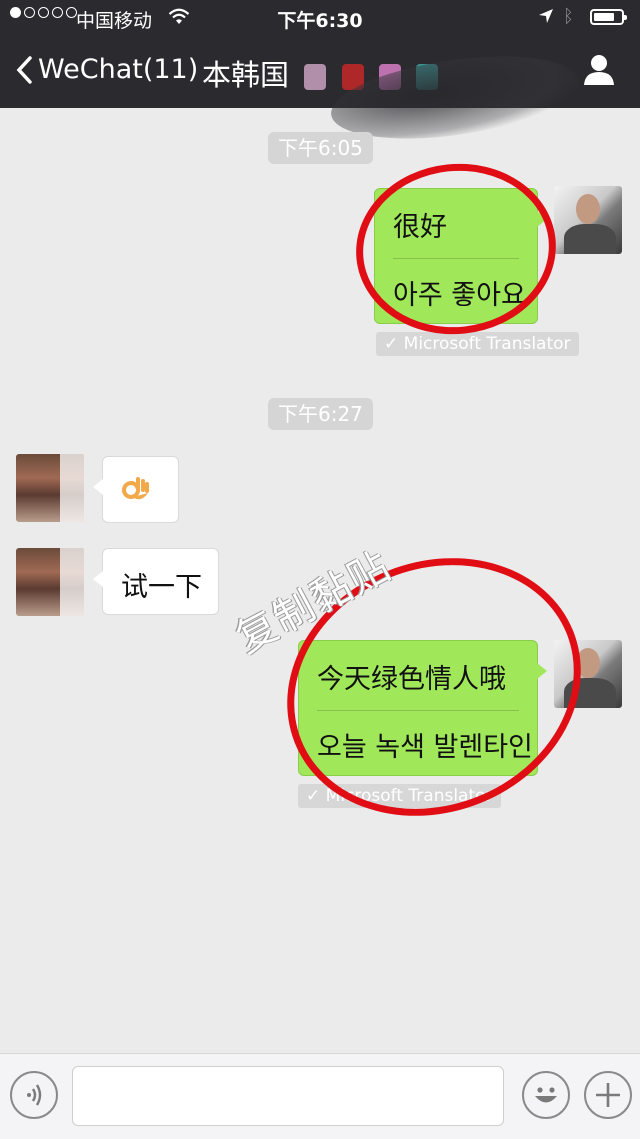 The width and height of the screenshot is (640, 1139). Describe the element at coordinates (599, 69) in the screenshot. I see `profile-icon` at that location.